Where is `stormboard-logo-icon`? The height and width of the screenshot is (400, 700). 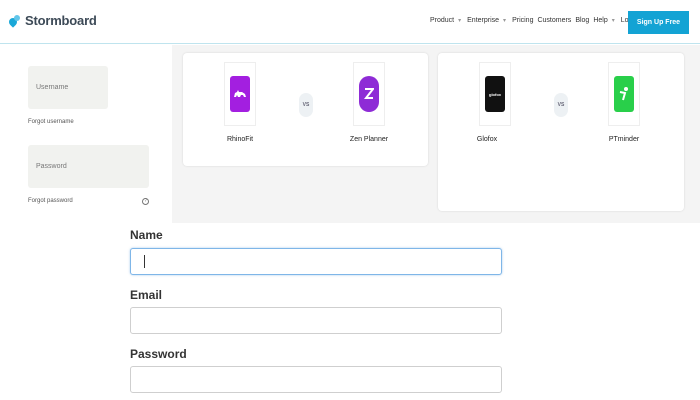 stormboard-logo-icon is located at coordinates (15, 20).